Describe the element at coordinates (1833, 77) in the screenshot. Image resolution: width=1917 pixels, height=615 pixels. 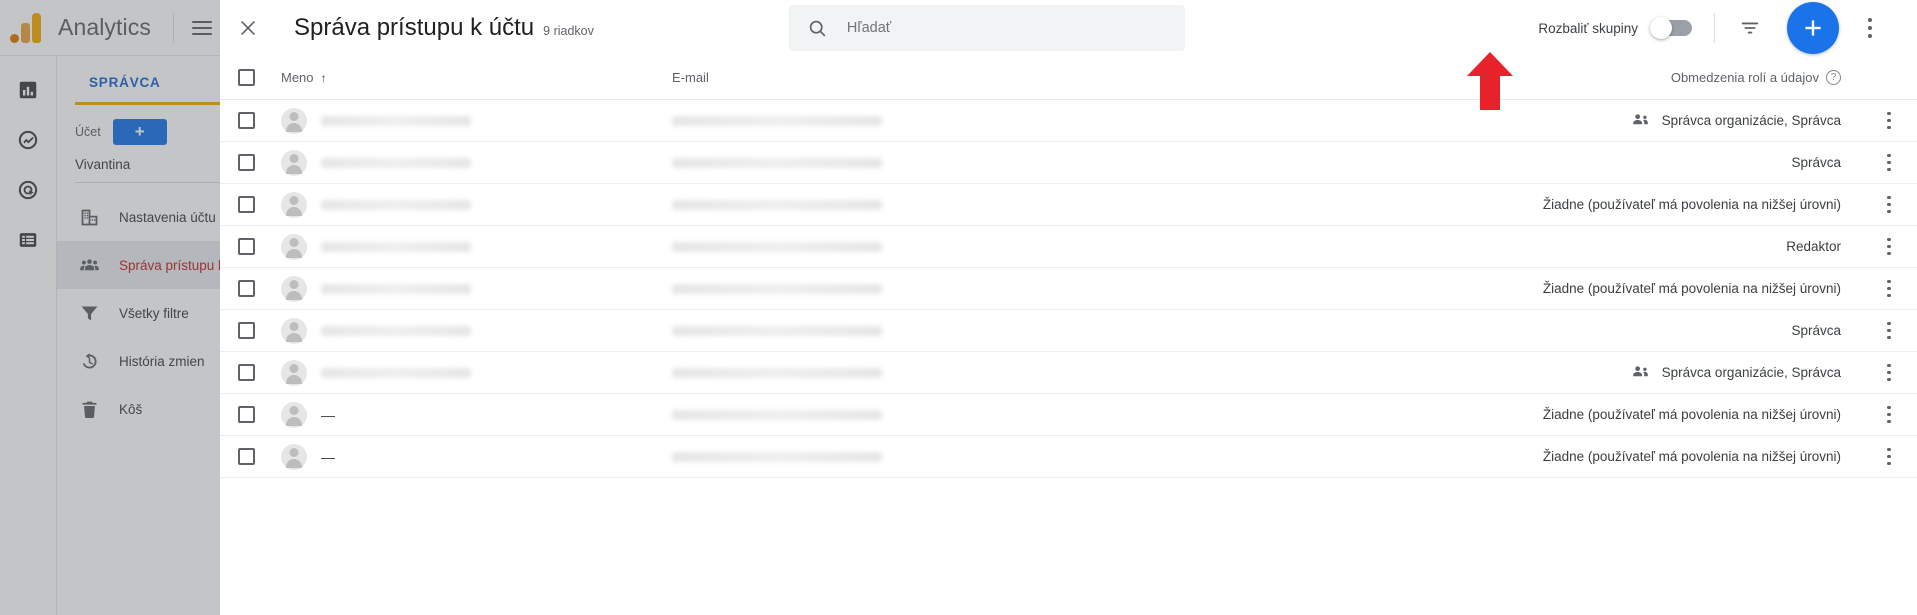
I see `help-icon: ?` at that location.